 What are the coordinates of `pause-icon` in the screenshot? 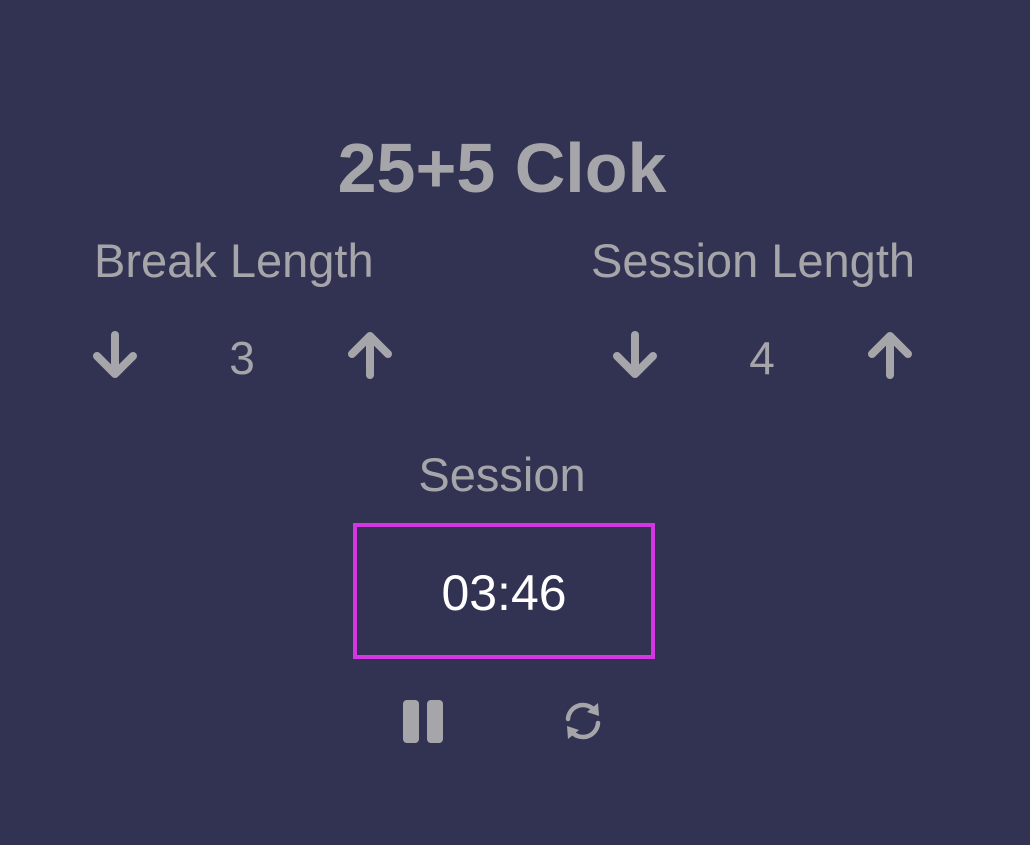 It's located at (423, 722).